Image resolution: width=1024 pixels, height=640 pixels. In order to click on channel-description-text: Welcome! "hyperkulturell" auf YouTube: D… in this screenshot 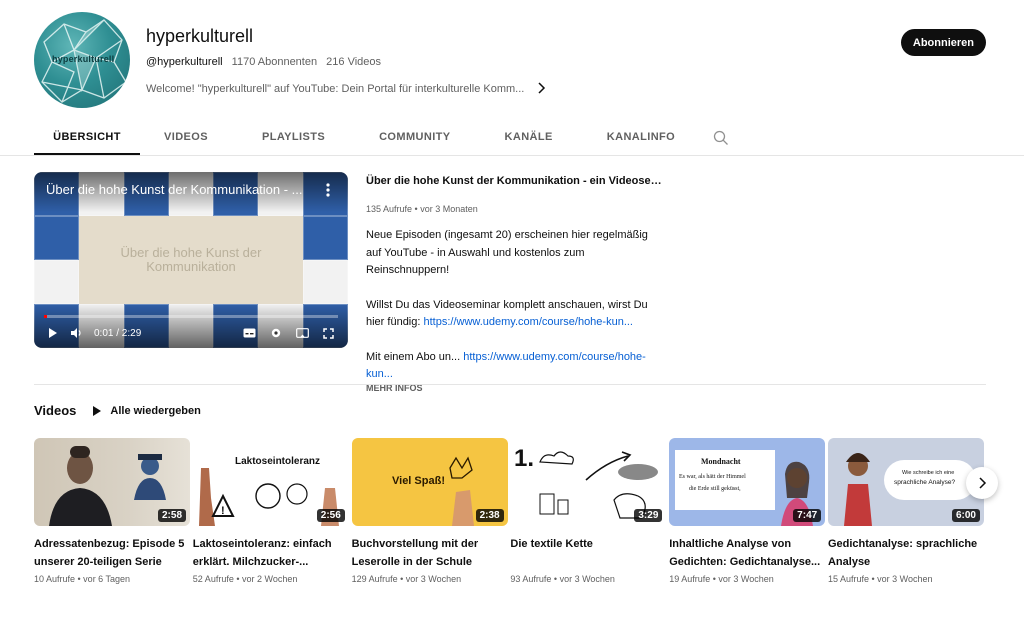, I will do `click(335, 89)`.